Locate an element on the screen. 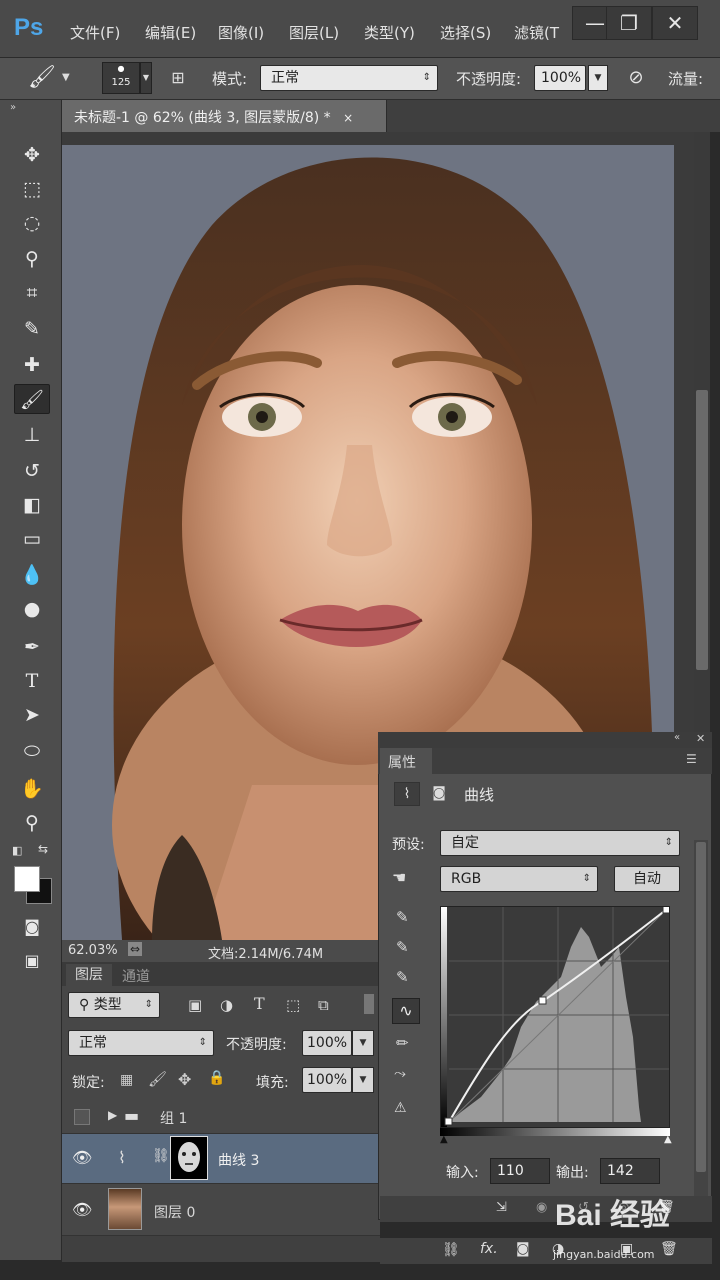  opacity-slider-arrow-icon: ▼ is located at coordinates (598, 78).